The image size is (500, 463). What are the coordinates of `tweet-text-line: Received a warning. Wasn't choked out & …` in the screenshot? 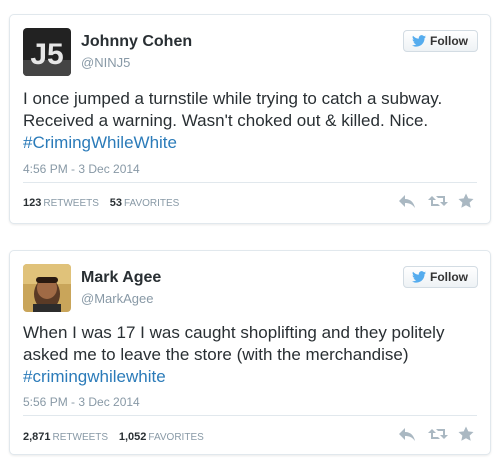 It's located at (226, 120).